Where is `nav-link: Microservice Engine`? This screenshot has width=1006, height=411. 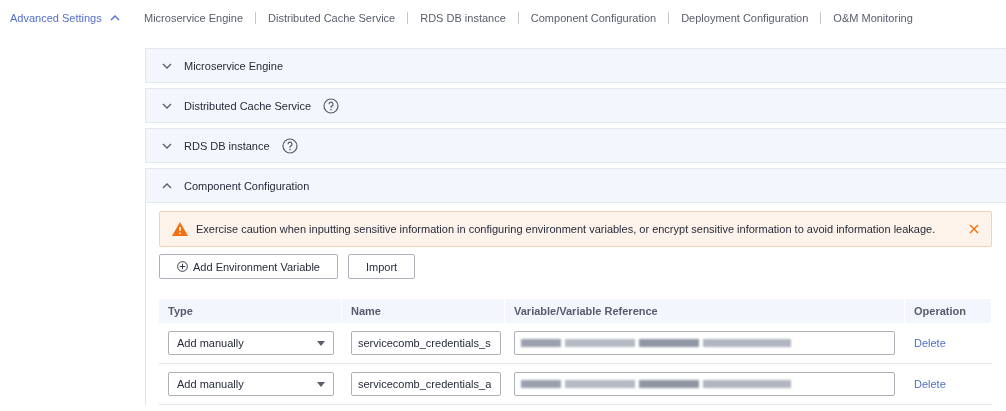
nav-link: Microservice Engine is located at coordinates (194, 18).